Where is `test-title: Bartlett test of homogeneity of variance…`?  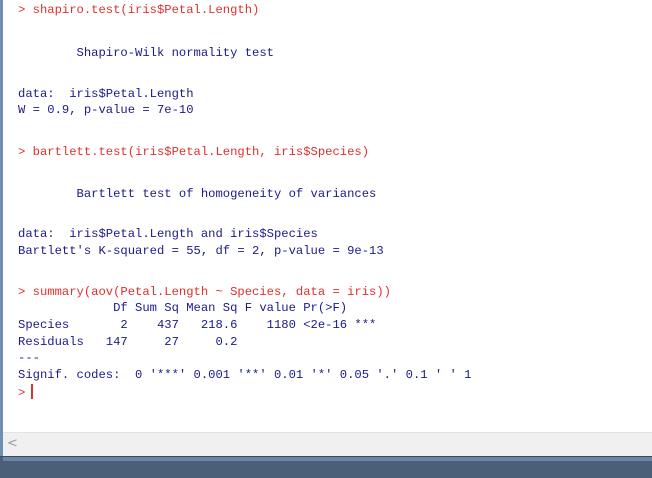 test-title: Bartlett test of homogeneity of variance… is located at coordinates (197, 194).